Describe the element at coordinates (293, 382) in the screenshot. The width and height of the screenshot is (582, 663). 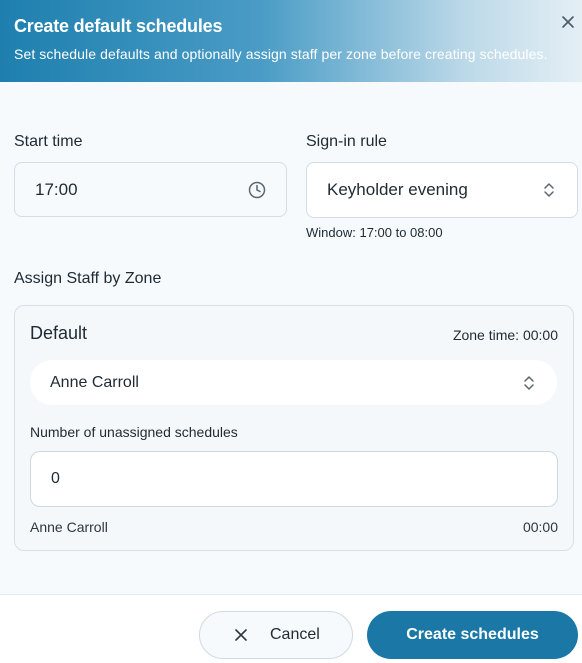
I see `staff-select: Anne Carroll` at that location.